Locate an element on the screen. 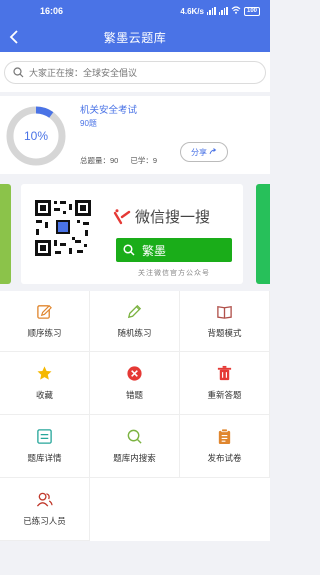 The height and width of the screenshot is (575, 320). wechat-search-title: 微信搜一搜 is located at coordinates (161, 216).